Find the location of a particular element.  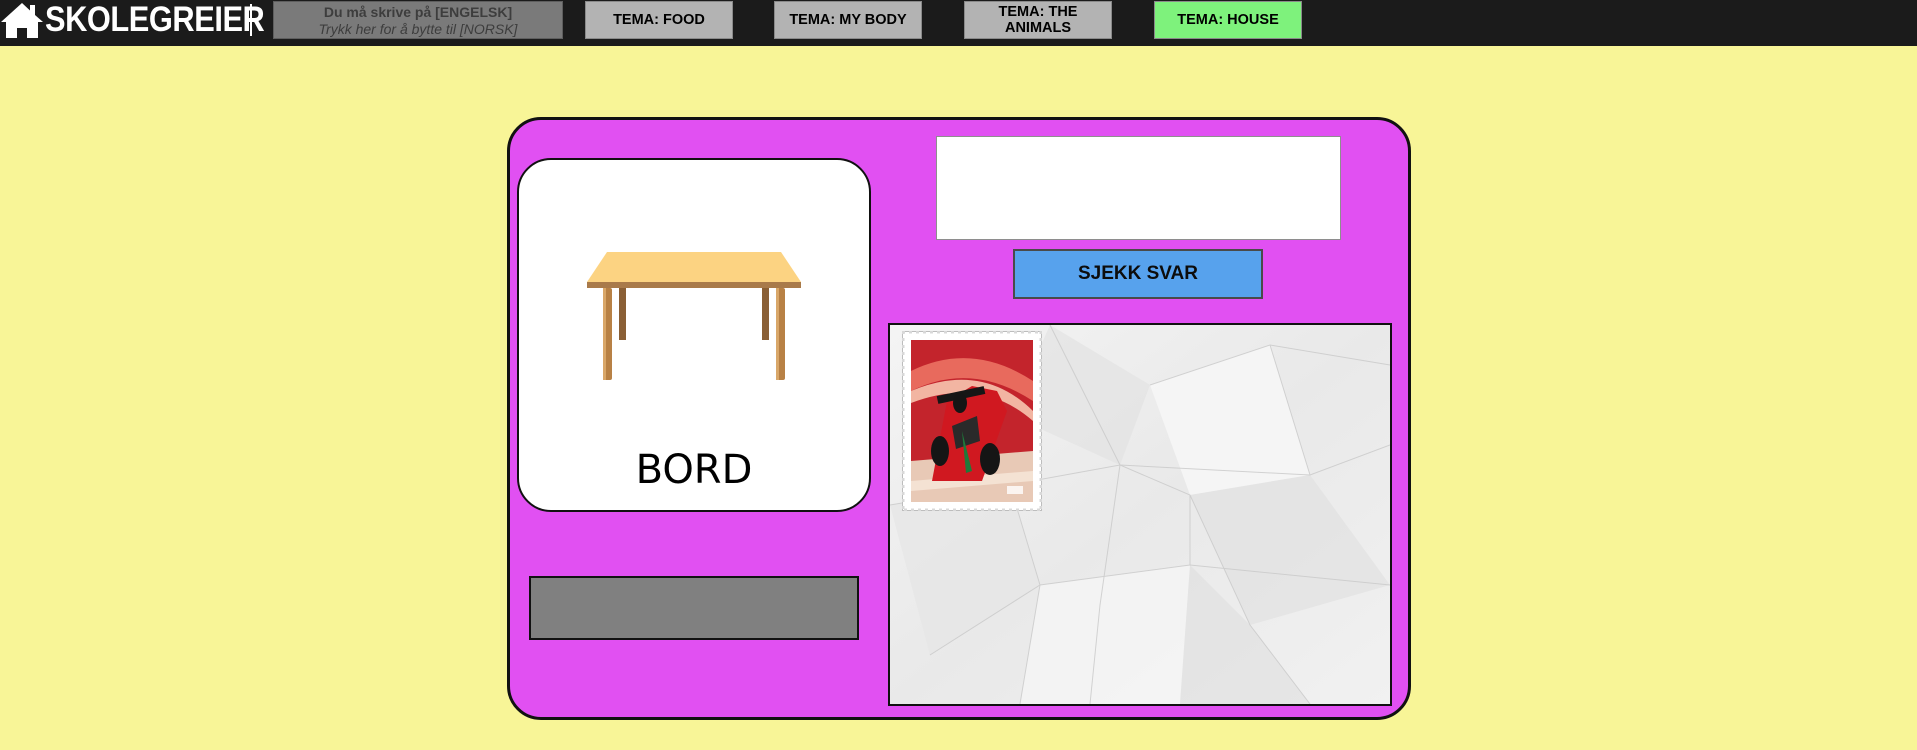

word-card: BORD is located at coordinates (694, 335).